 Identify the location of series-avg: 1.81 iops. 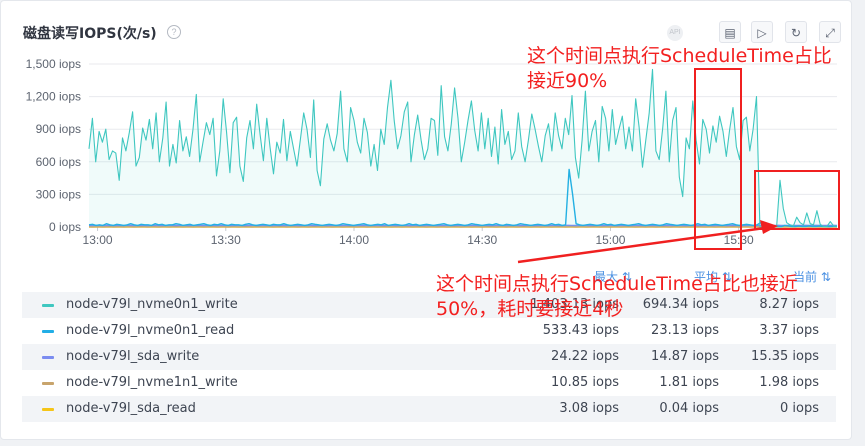
(689, 382).